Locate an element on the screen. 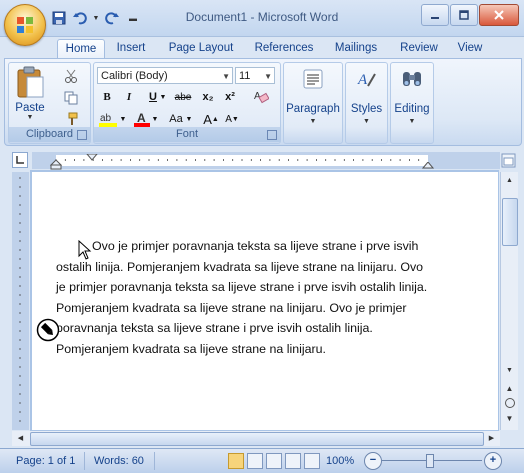 The width and height of the screenshot is (524, 473). styles-icon: A is located at coordinates (366, 80).